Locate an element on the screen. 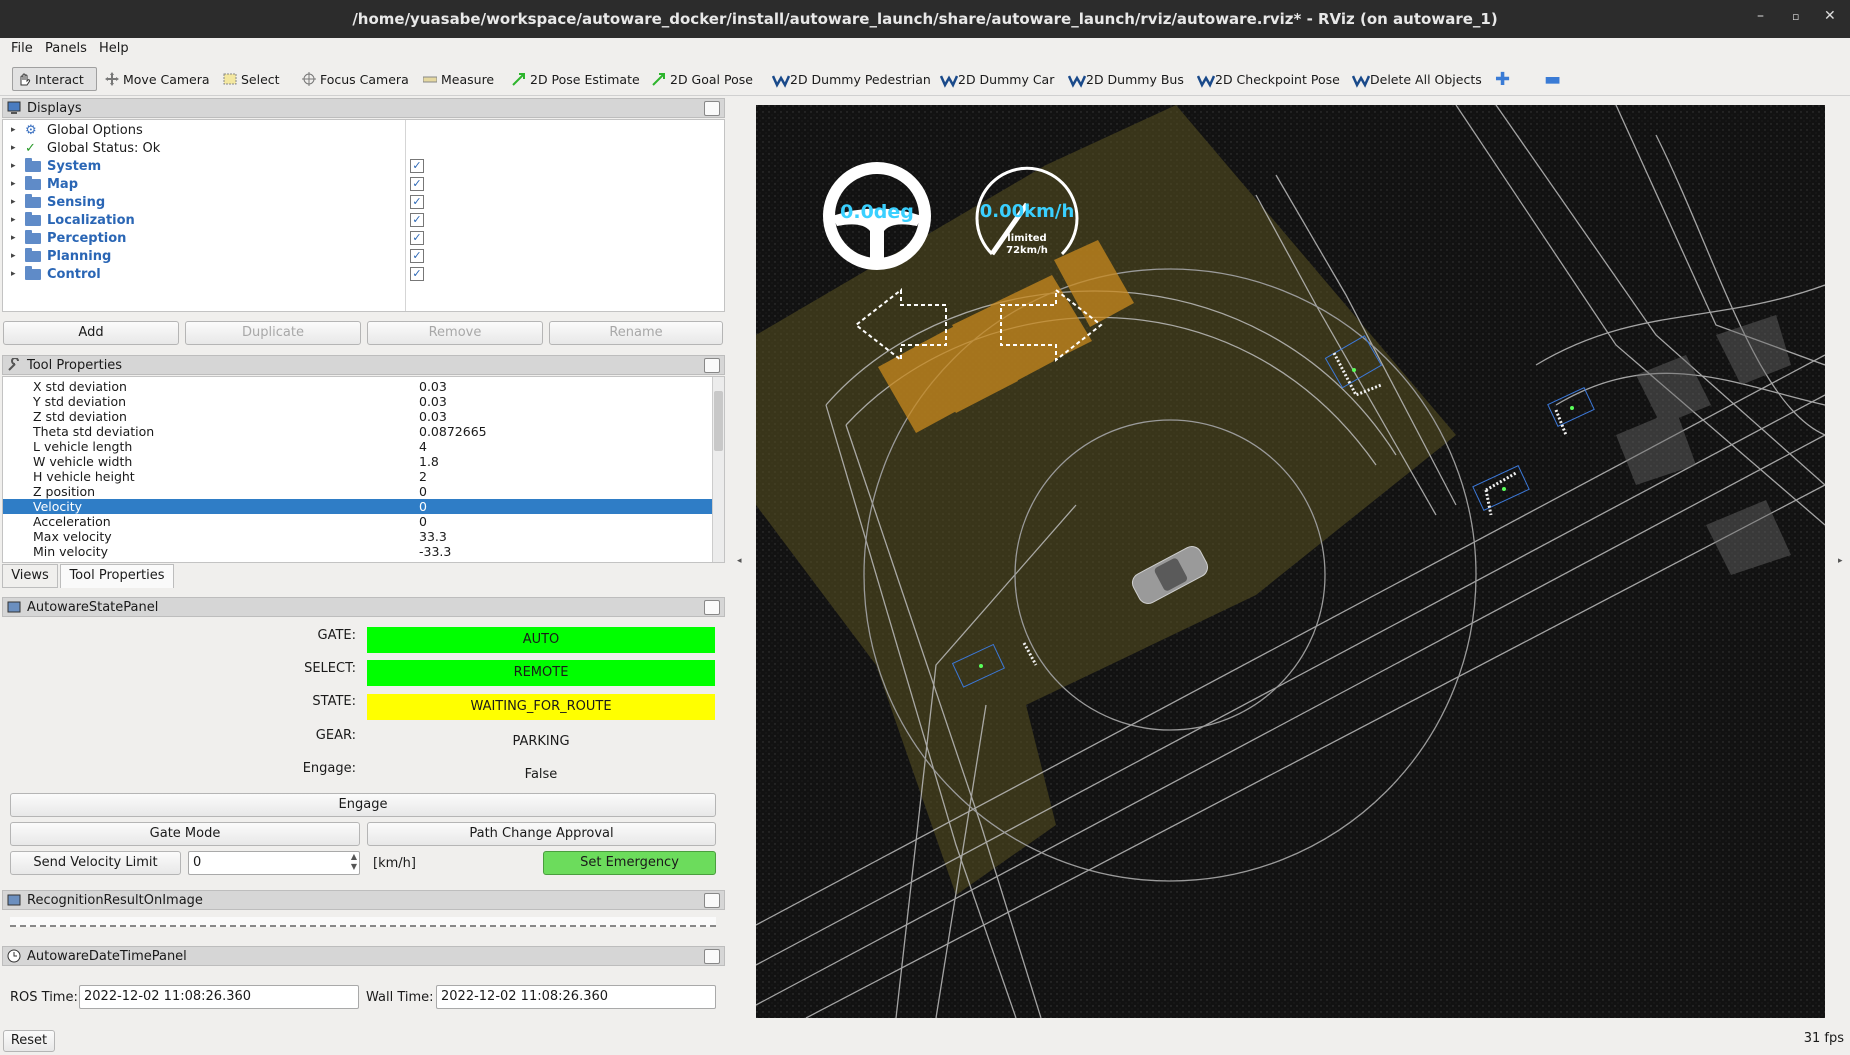 This screenshot has height=1055, width=1850. tool-label: Delete All Objects is located at coordinates (1426, 79).